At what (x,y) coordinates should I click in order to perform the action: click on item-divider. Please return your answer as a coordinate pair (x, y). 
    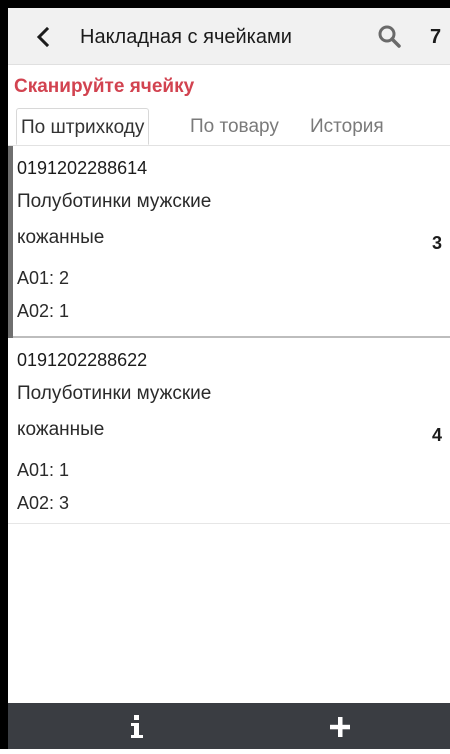
    Looking at the image, I should click on (229, 523).